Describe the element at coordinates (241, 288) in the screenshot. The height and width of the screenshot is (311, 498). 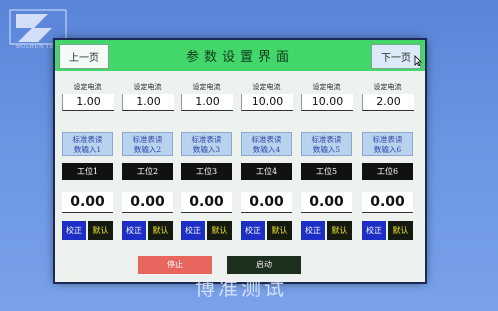
I see `brand-text-watermark: 博准测试` at that location.